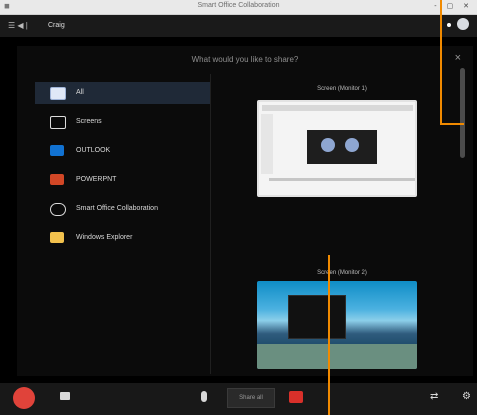 The image size is (477, 415). I want to click on app-topbar: ☰ ◀ | Craig, so click(238, 26).